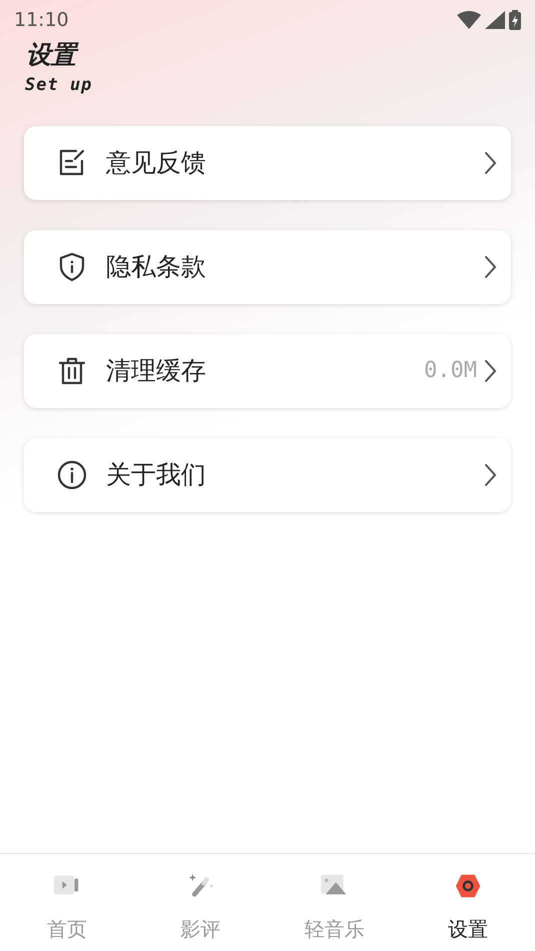 The height and width of the screenshot is (951, 535). Describe the element at coordinates (156, 370) in the screenshot. I see `setting-label: 清理缓存` at that location.